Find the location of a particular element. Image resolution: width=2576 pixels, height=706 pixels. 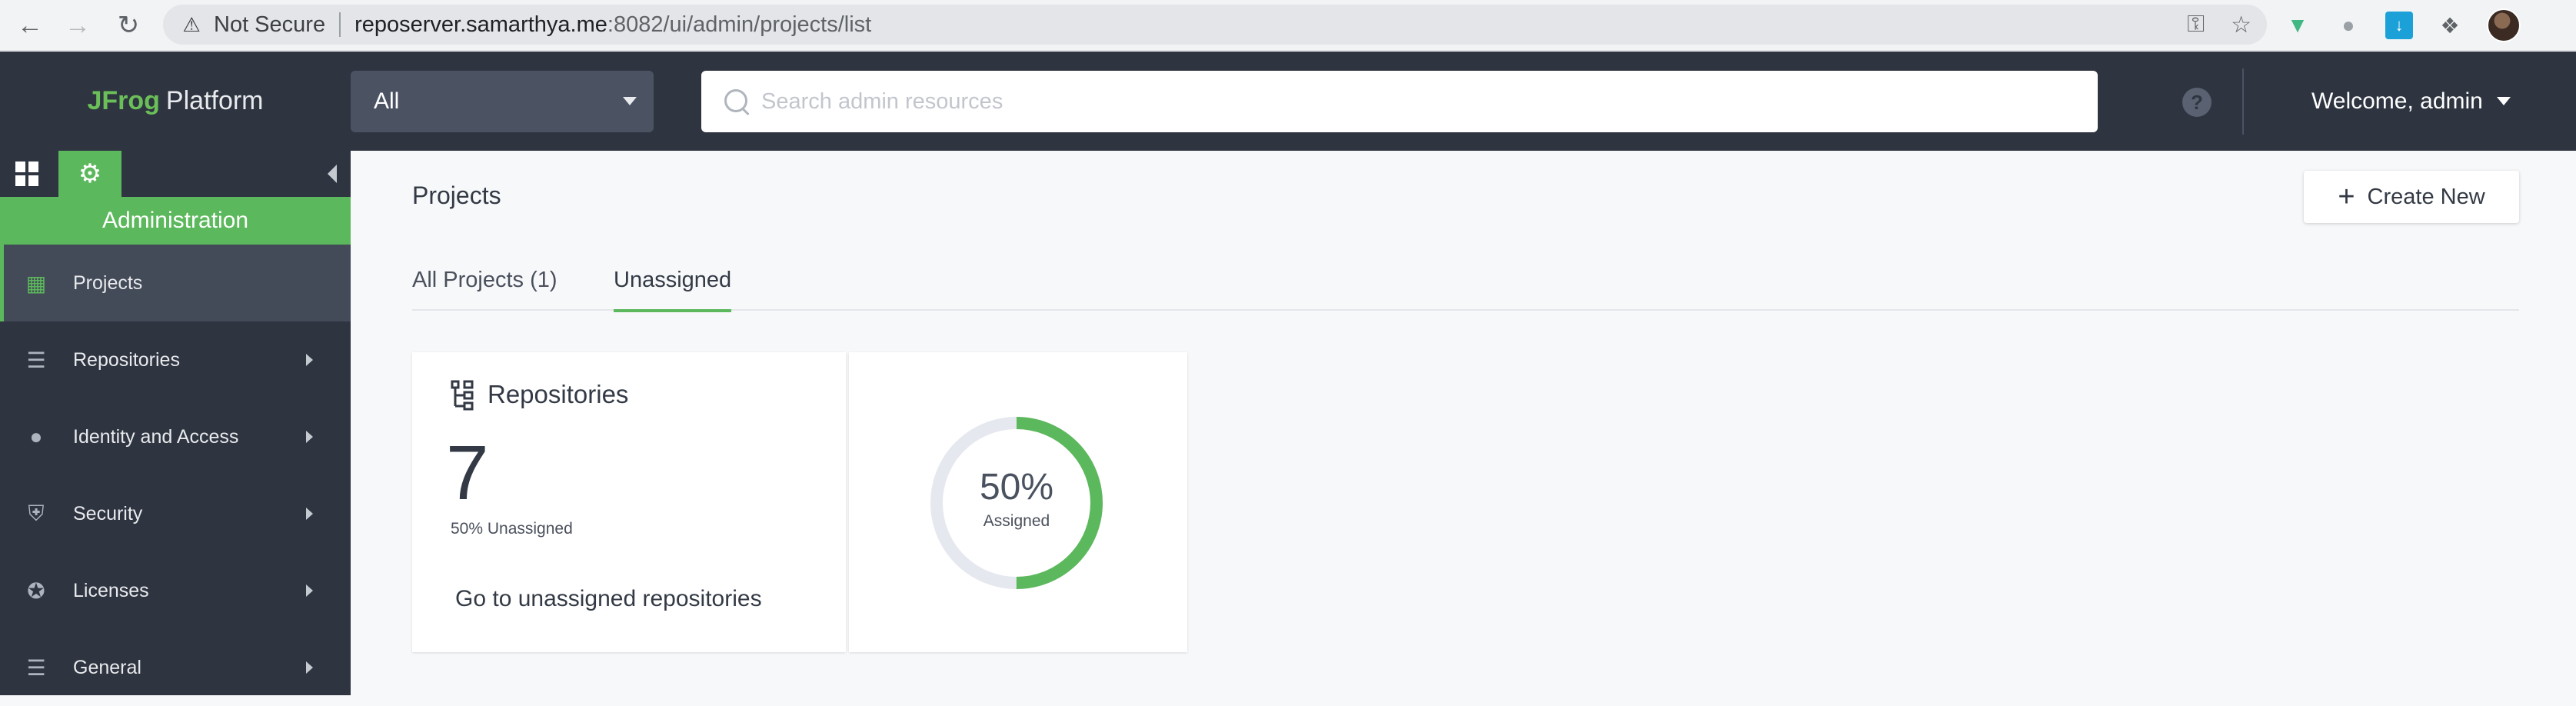

user-menu: Welcome, admin is located at coordinates (2411, 101).